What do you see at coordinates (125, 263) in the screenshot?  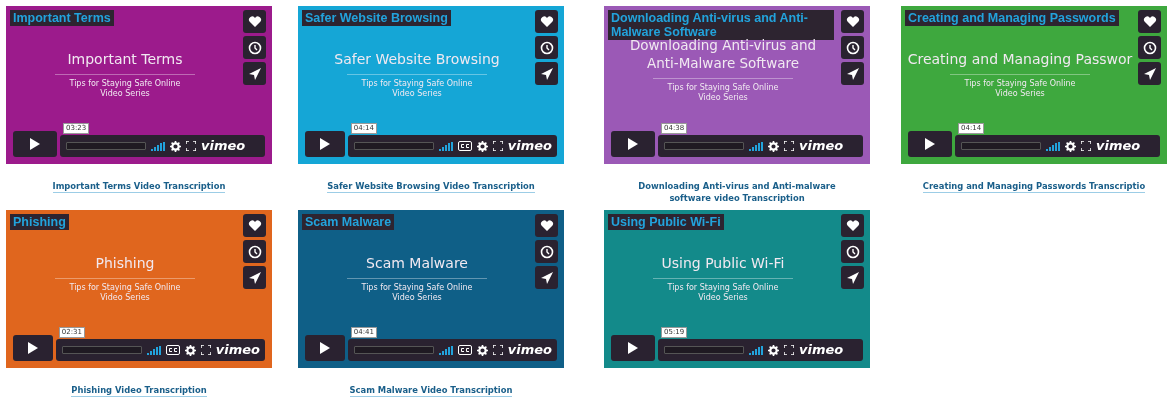 I see `slide-title: Phishing` at bounding box center [125, 263].